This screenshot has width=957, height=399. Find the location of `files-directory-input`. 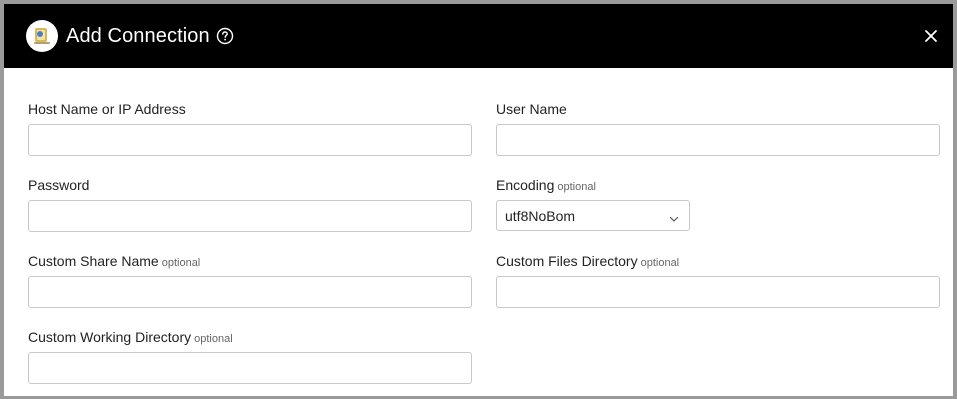

files-directory-input is located at coordinates (718, 292).